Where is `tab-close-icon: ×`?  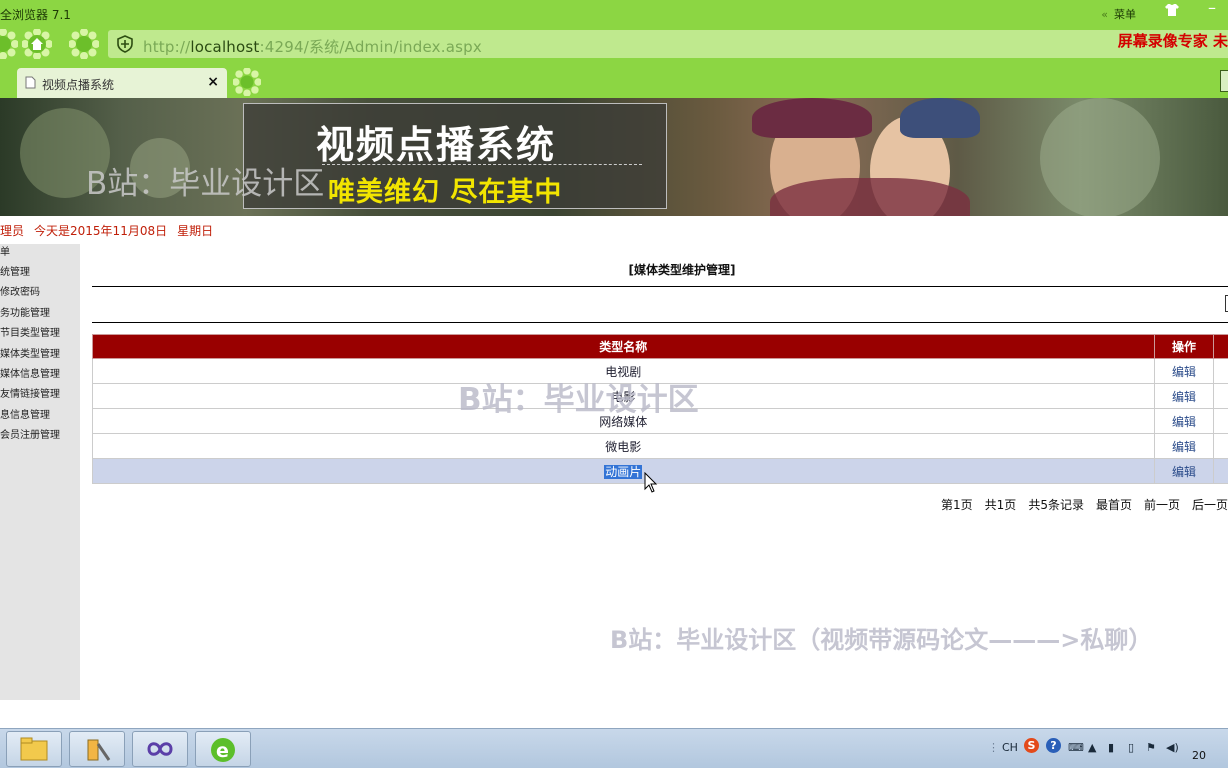
tab-close-icon: × is located at coordinates (213, 82).